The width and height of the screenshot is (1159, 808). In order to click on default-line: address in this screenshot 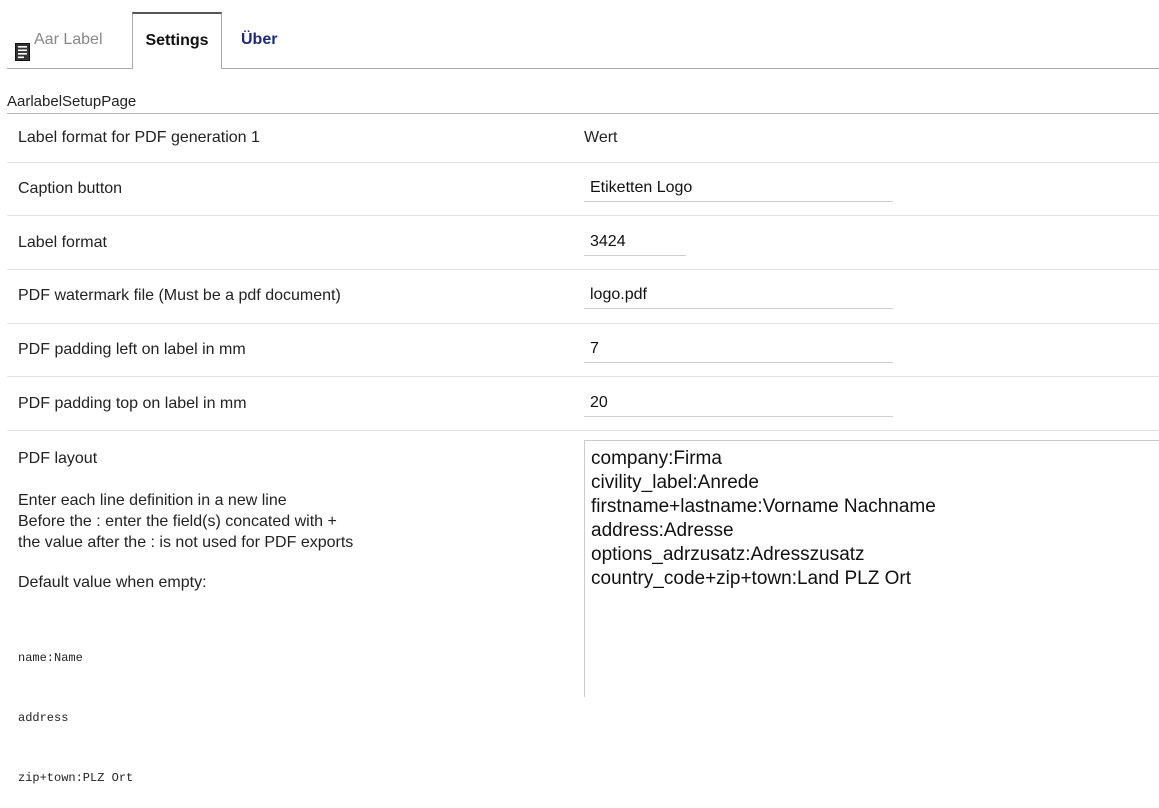, I will do `click(43, 718)`.